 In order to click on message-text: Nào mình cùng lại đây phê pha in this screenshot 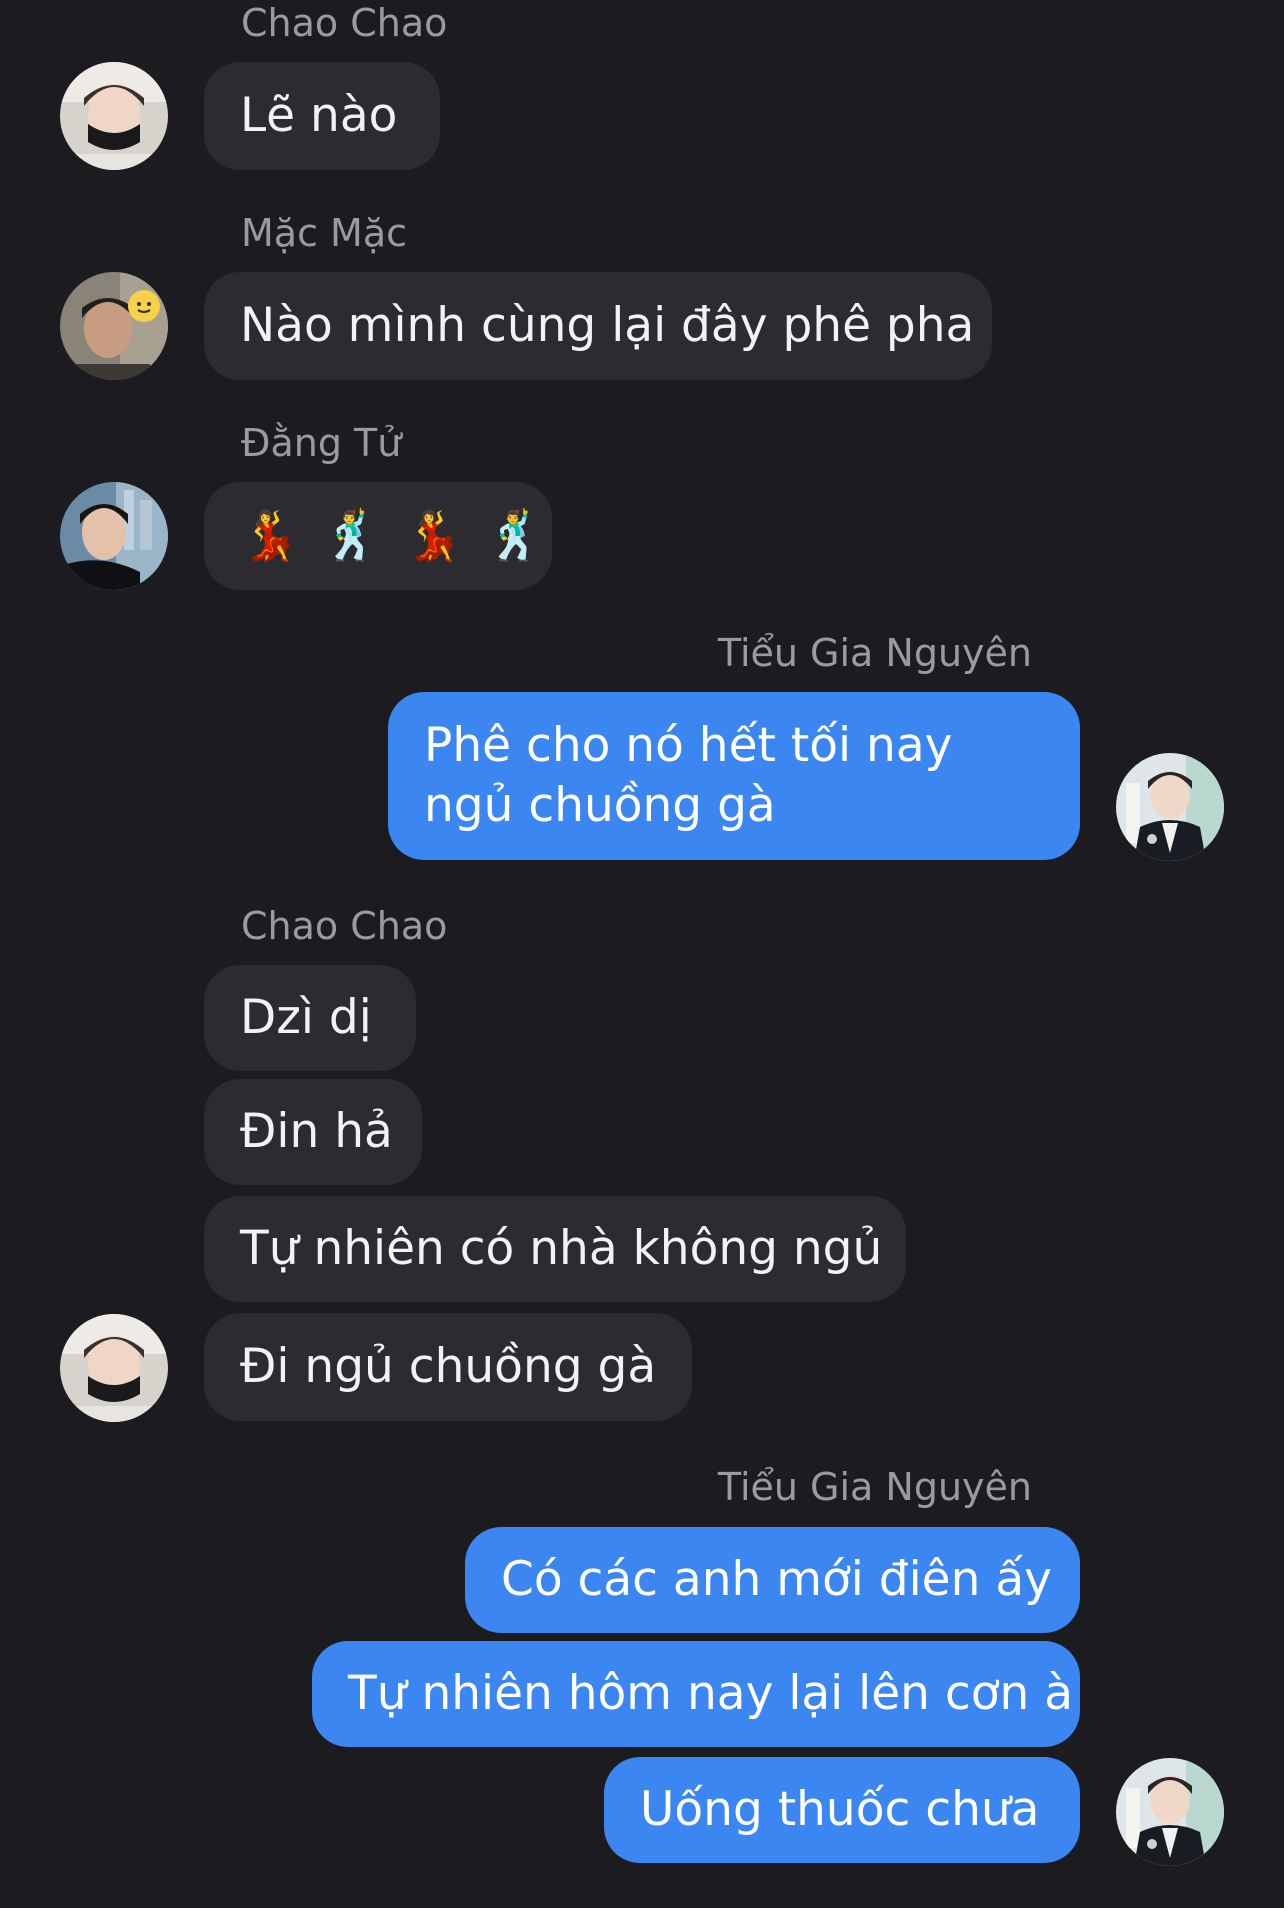, I will do `click(607, 325)`.